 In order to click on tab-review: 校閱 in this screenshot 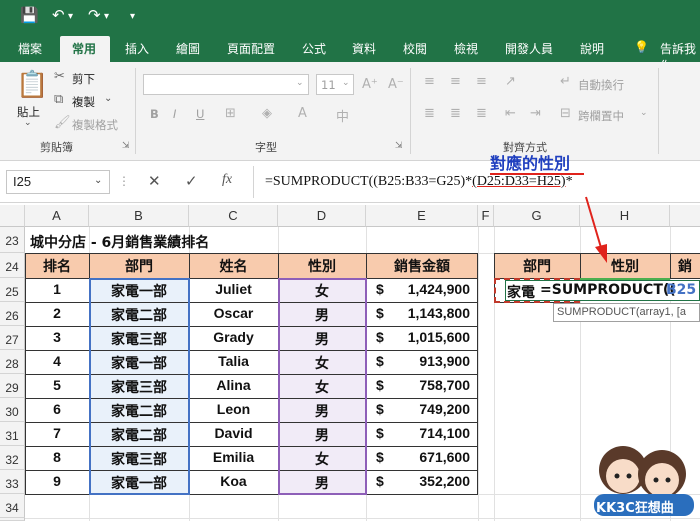, I will do `click(415, 48)`.